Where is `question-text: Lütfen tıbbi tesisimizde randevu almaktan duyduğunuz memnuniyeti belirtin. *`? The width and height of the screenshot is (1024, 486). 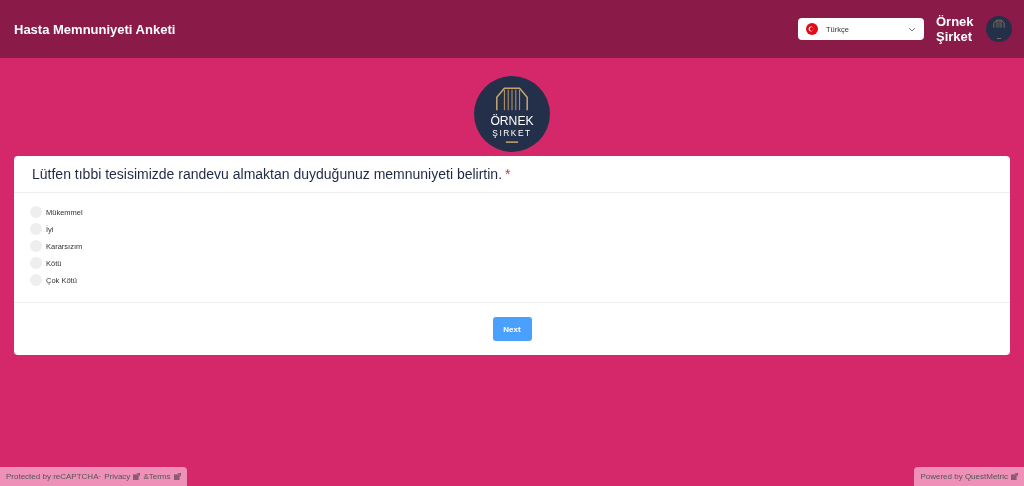 question-text: Lütfen tıbbi tesisimizde randevu almaktan duyduğunuz memnuniyeti belirtin. * is located at coordinates (512, 174).